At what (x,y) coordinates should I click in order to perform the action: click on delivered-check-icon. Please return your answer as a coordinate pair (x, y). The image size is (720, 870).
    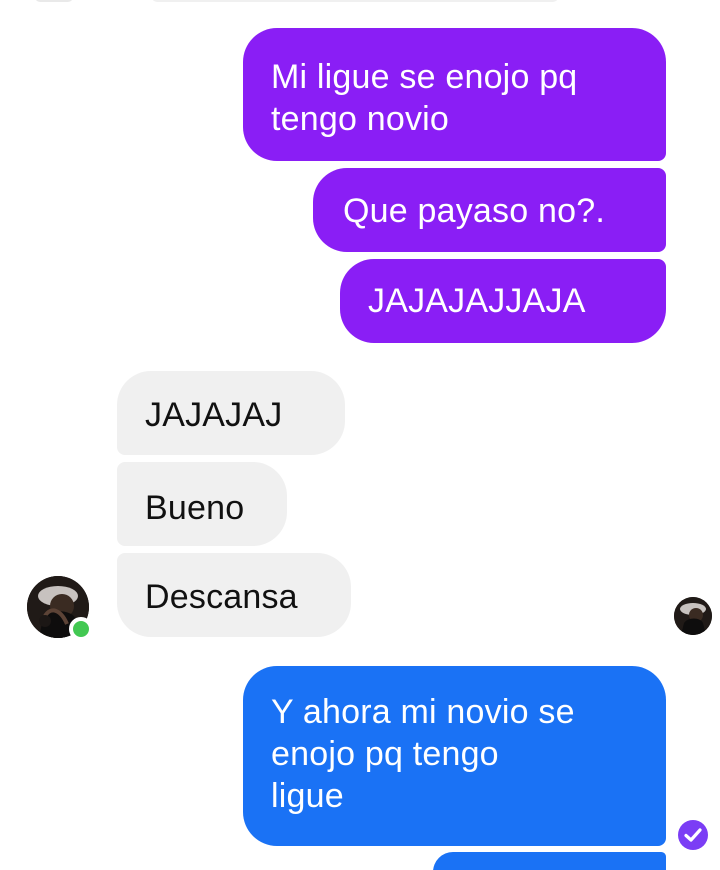
    Looking at the image, I should click on (693, 835).